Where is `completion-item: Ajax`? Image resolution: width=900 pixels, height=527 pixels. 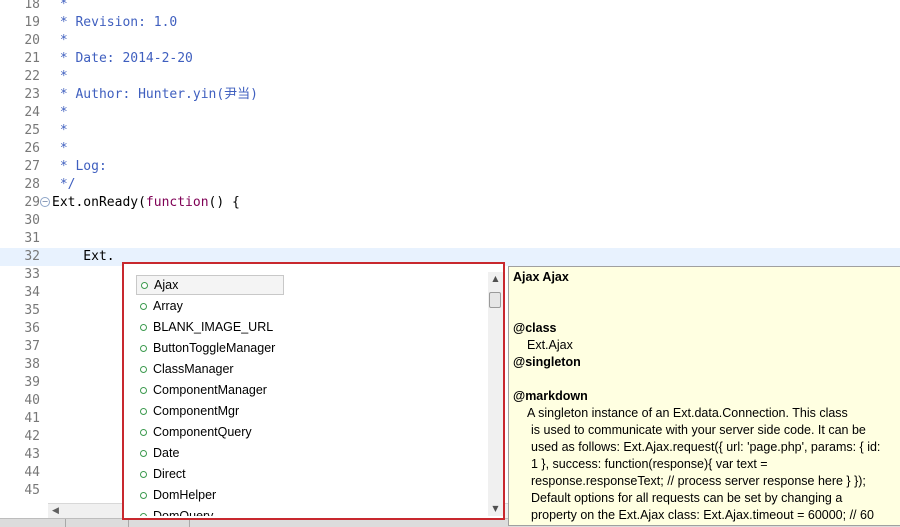 completion-item: Ajax is located at coordinates (210, 285).